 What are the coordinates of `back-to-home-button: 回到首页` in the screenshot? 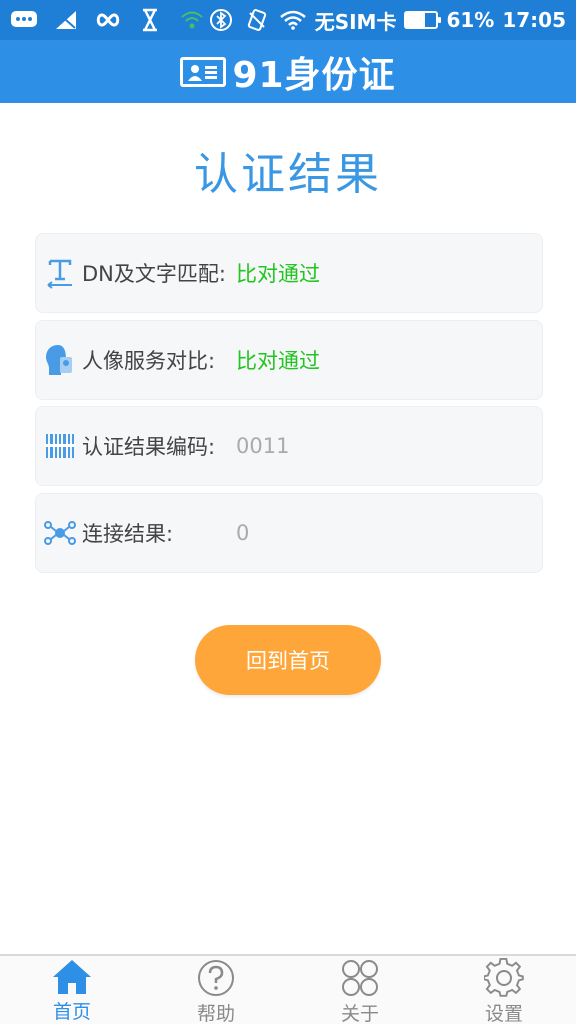 It's located at (288, 660).